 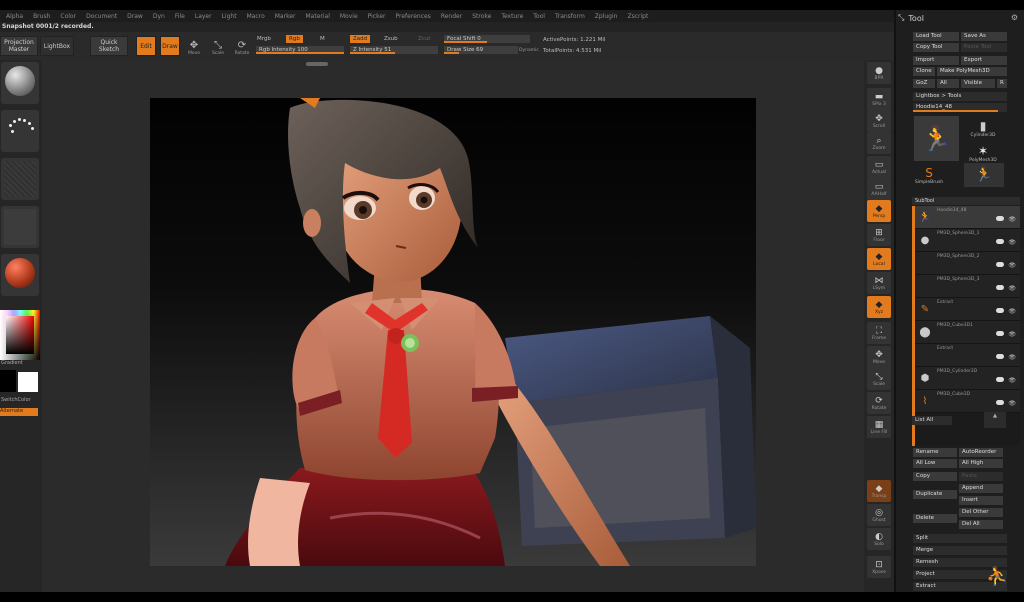 What do you see at coordinates (879, 121) in the screenshot?
I see `scroll-button: ✥ Scroll` at bounding box center [879, 121].